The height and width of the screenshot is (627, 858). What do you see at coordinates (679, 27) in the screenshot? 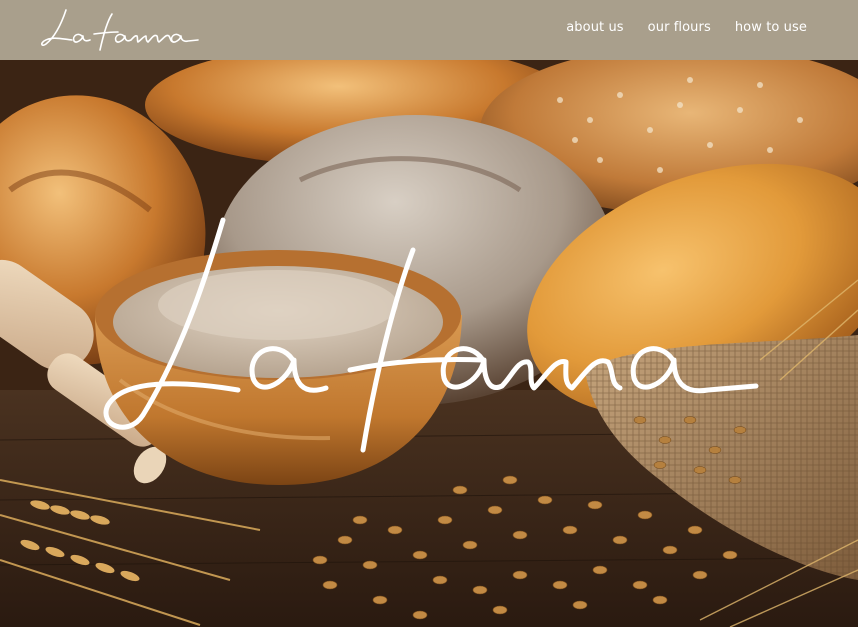
I see `nav-our-flours: our flours` at bounding box center [679, 27].